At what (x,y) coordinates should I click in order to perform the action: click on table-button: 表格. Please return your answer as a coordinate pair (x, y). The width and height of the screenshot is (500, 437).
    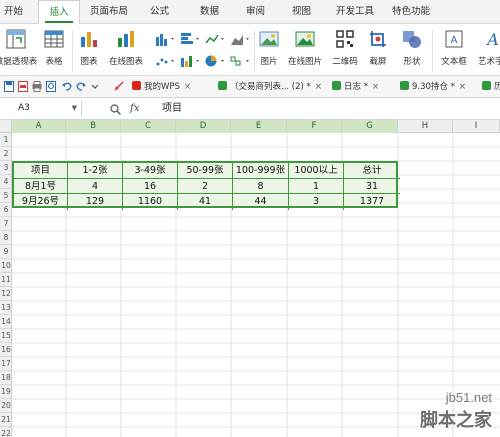
    Looking at the image, I should click on (54, 50).